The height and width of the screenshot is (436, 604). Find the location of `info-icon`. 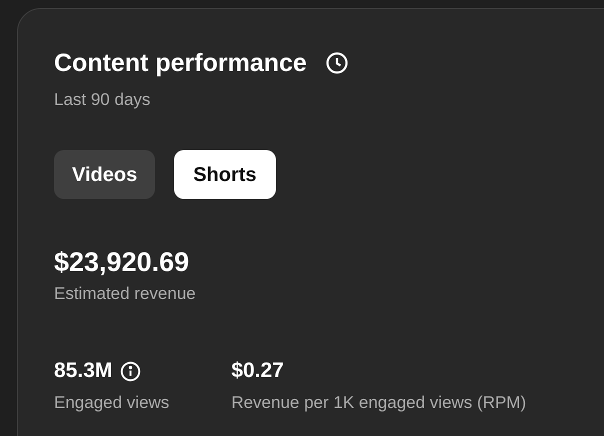

info-icon is located at coordinates (131, 371).